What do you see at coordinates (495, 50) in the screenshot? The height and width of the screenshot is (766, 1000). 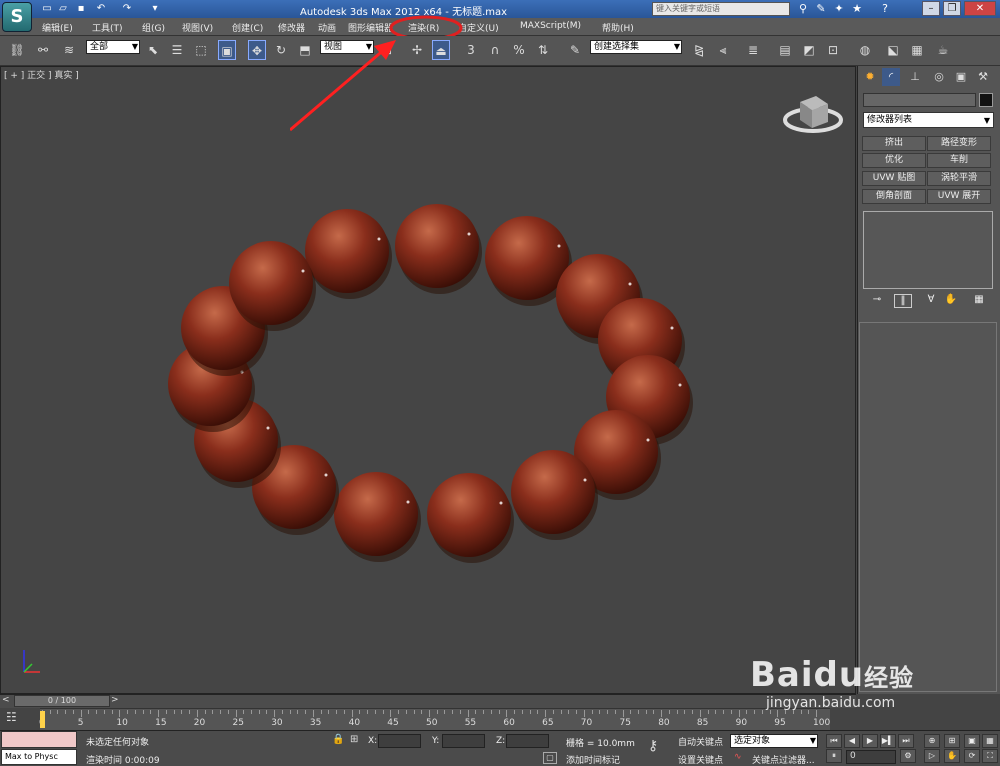 I see `angle-snap-icon: ∩` at bounding box center [495, 50].